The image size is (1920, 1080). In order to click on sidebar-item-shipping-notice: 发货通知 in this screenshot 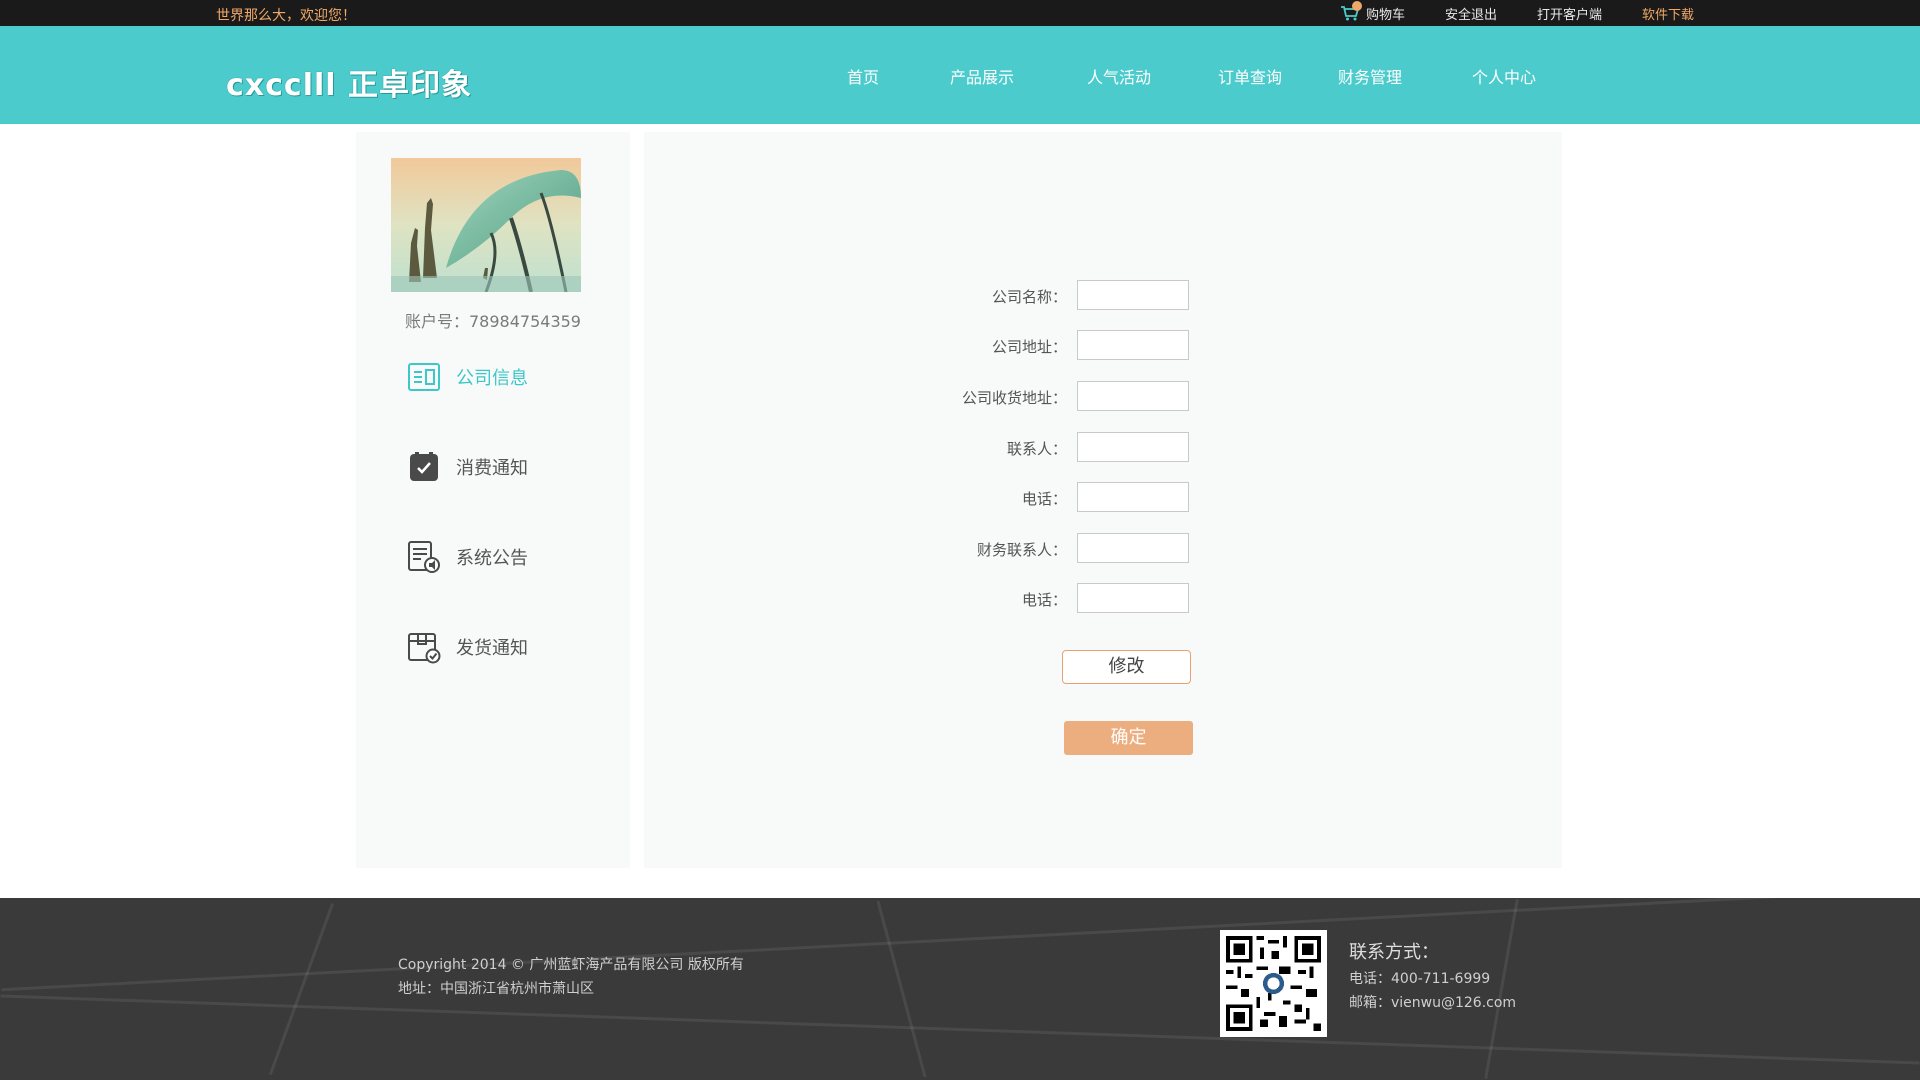, I will do `click(467, 647)`.